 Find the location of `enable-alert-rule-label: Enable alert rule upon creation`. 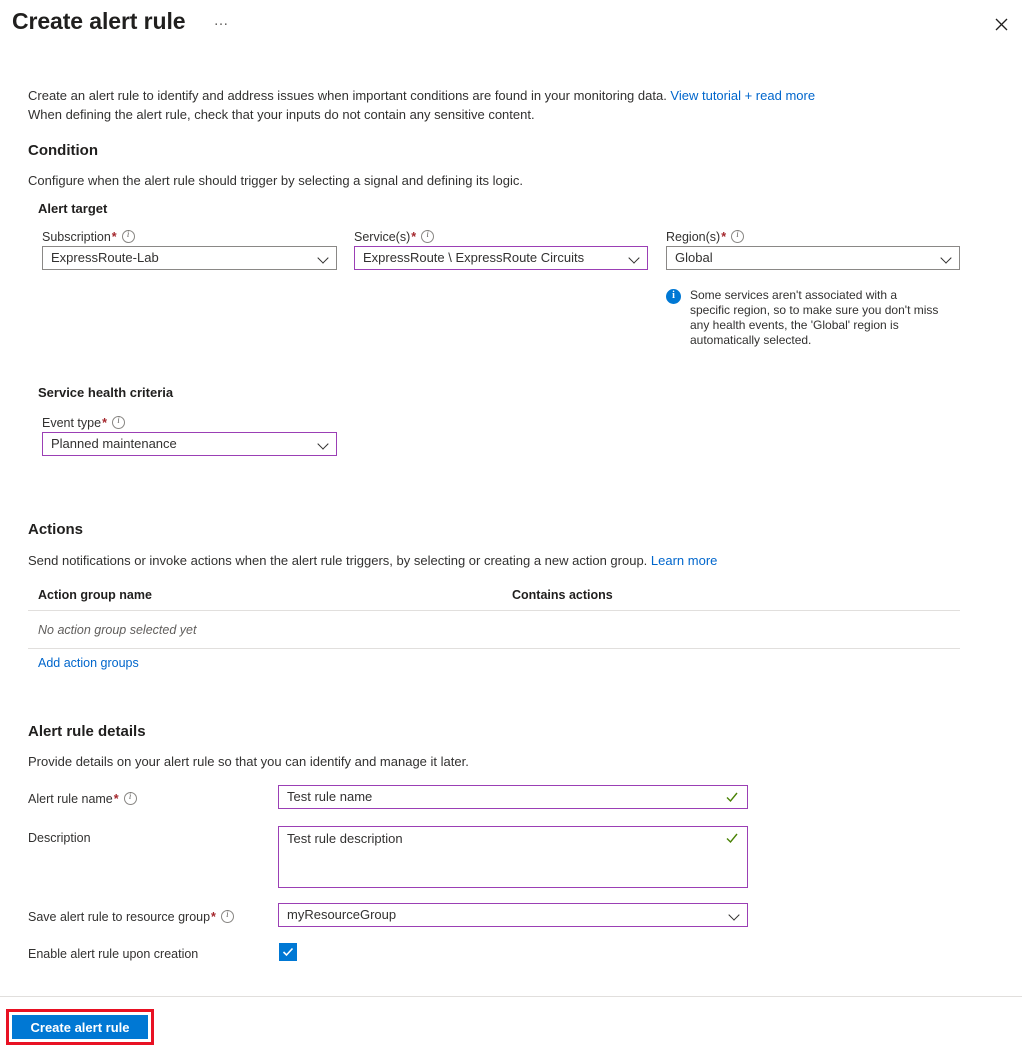

enable-alert-rule-label: Enable alert rule upon creation is located at coordinates (113, 954).